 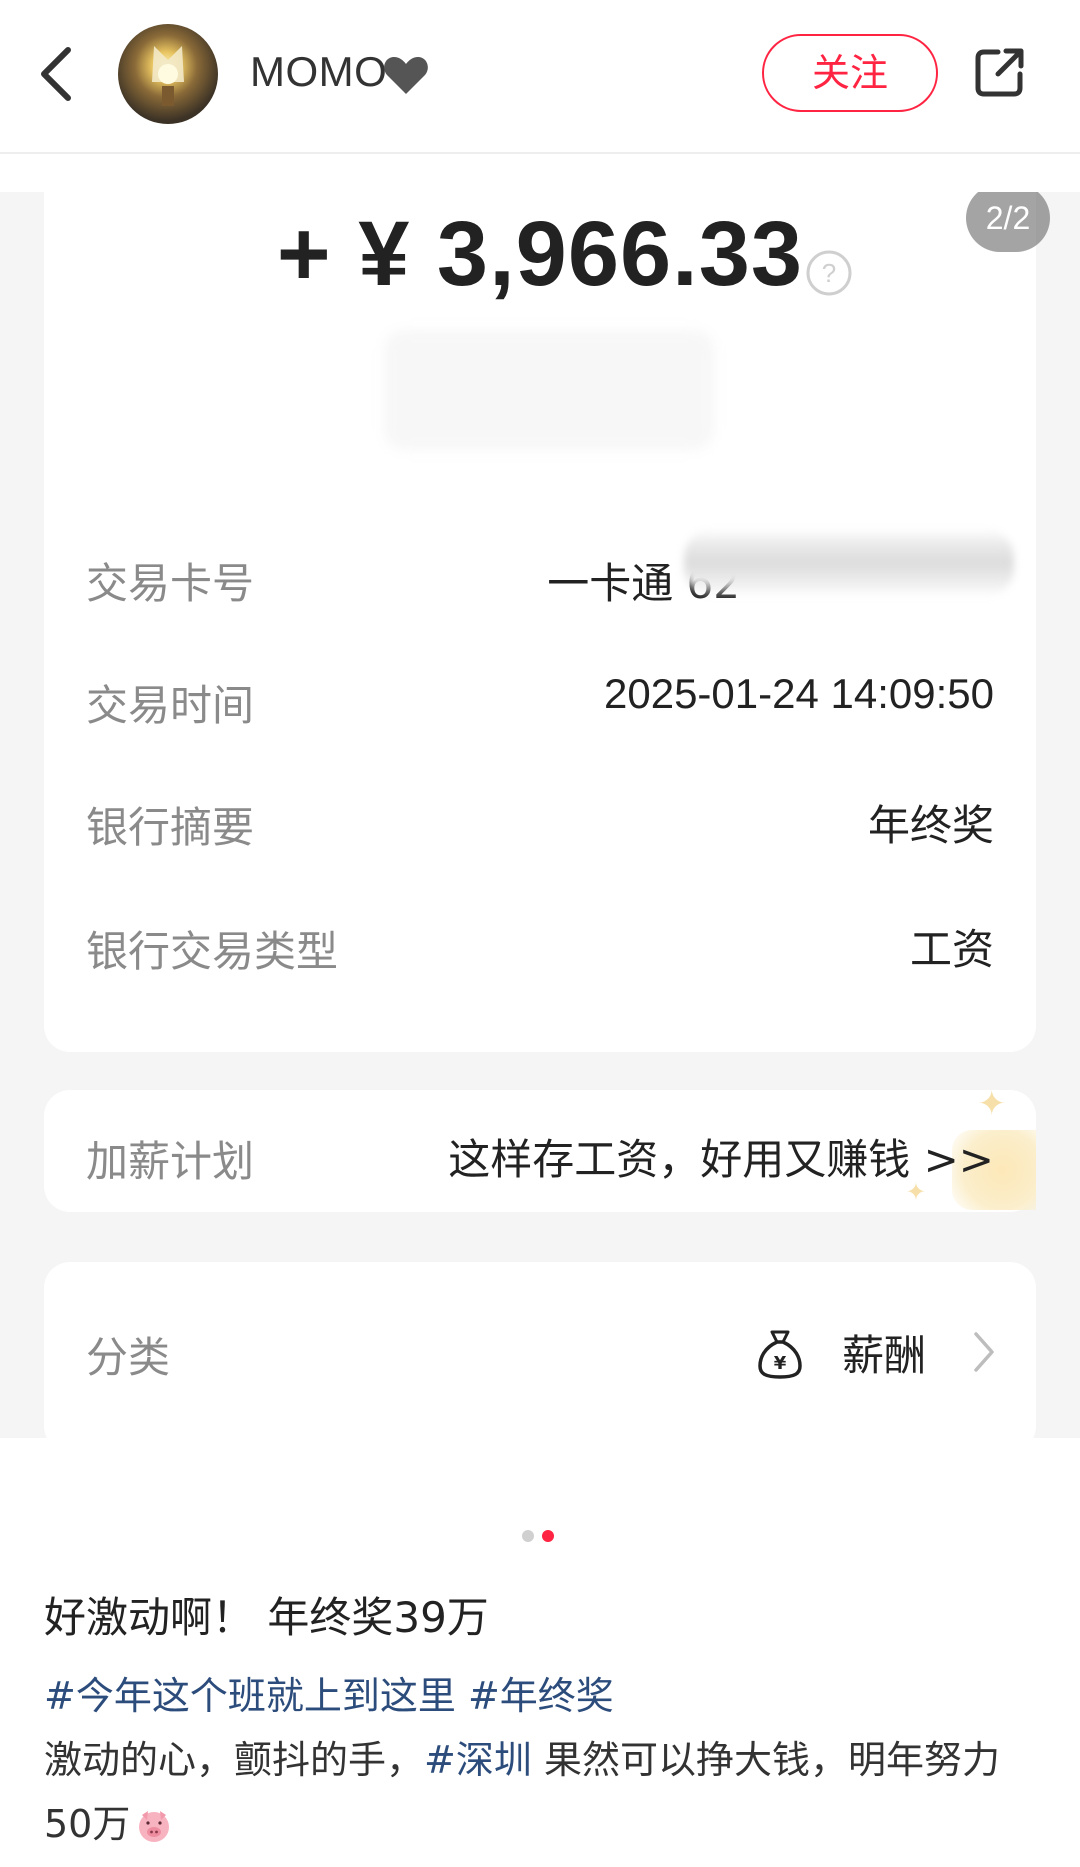 What do you see at coordinates (540, 1537) in the screenshot?
I see `carousel-indicator` at bounding box center [540, 1537].